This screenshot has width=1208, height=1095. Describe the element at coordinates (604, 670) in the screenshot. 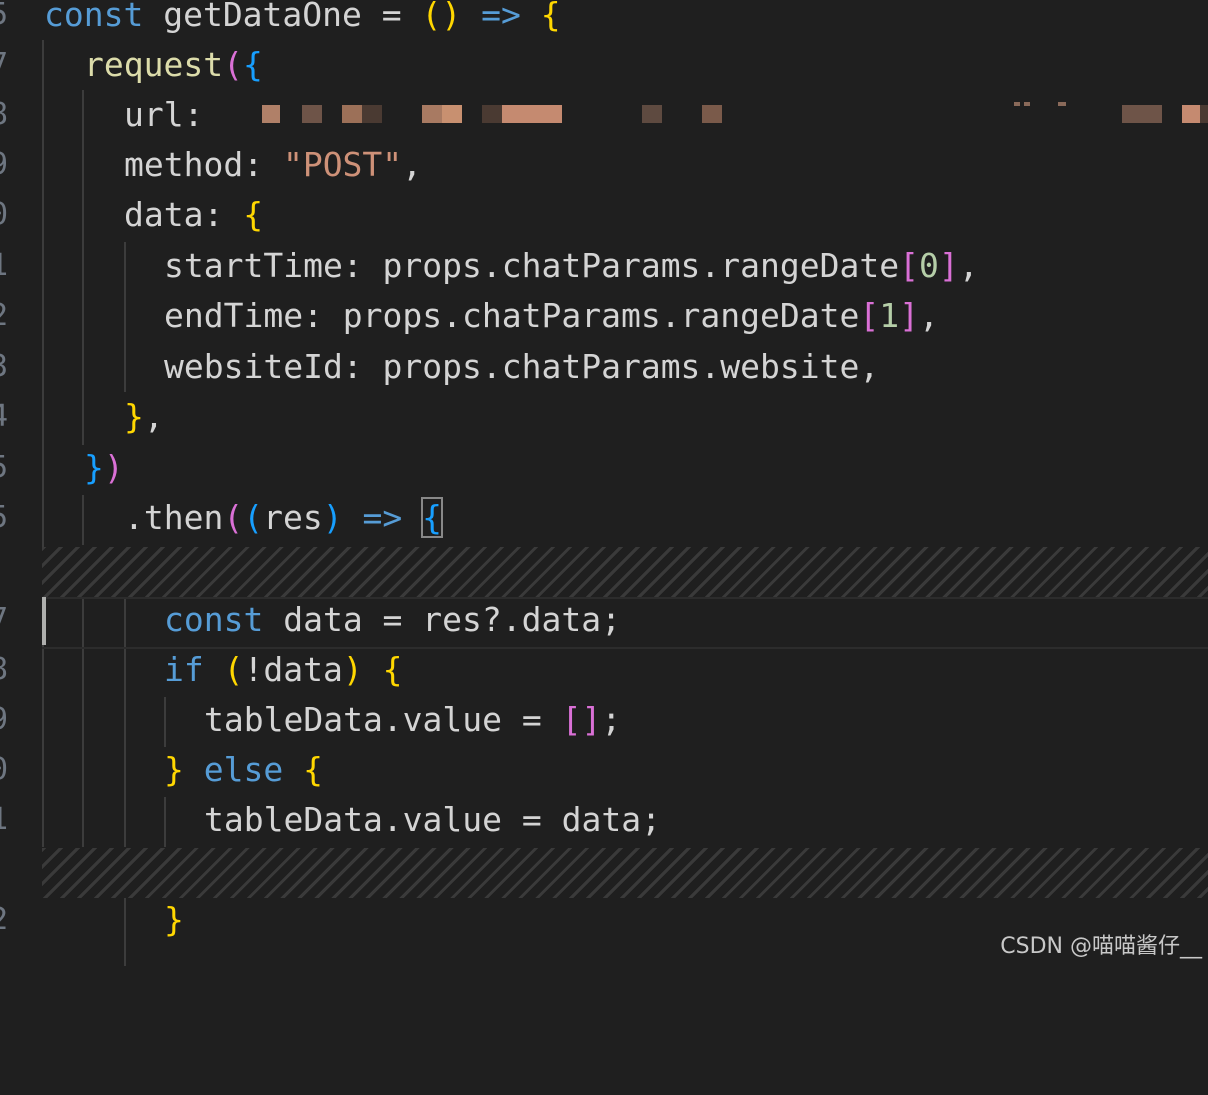

I see `code-line: 8 if (!data) {` at that location.